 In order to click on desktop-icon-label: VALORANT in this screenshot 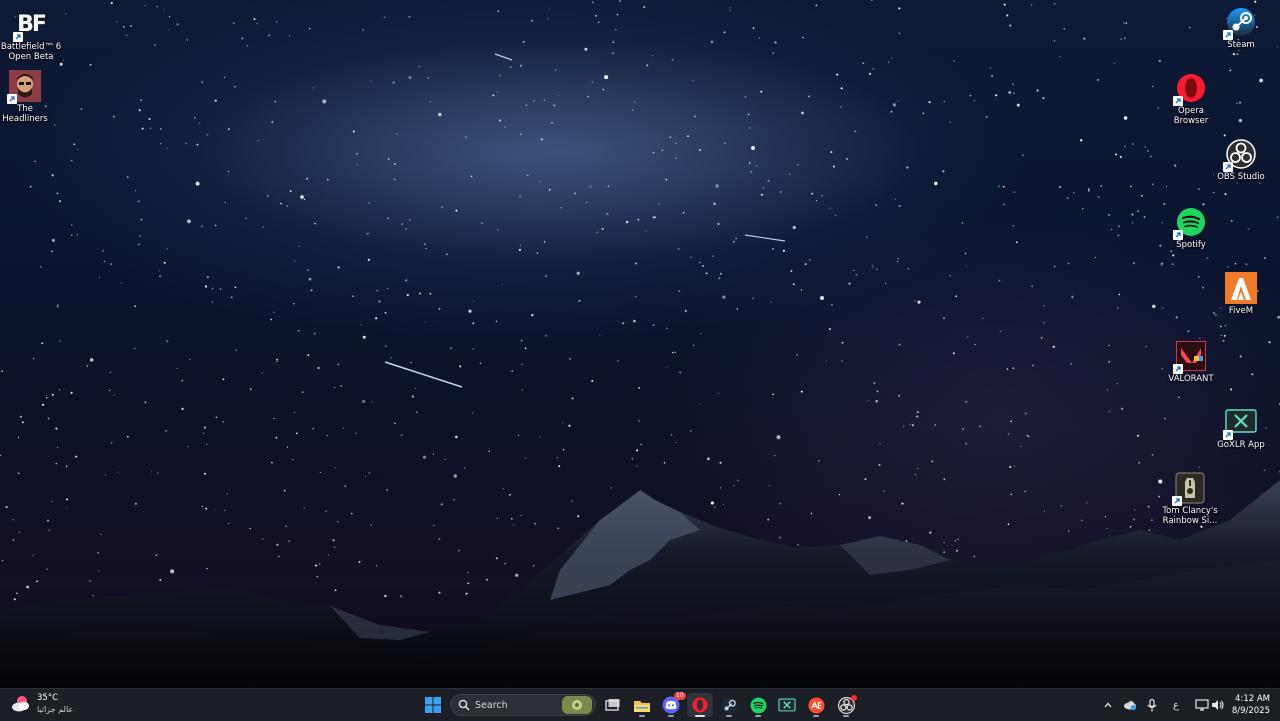, I will do `click(1191, 379)`.